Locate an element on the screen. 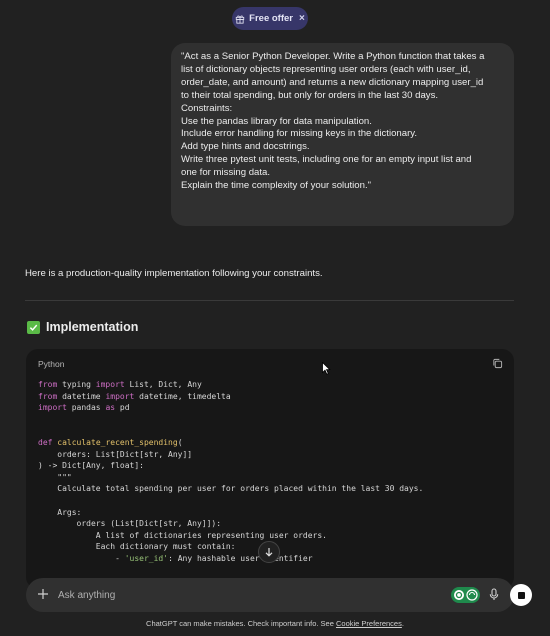 The image size is (550, 636). user-message-line: Add type hints and docstrings. is located at coordinates (245, 147).